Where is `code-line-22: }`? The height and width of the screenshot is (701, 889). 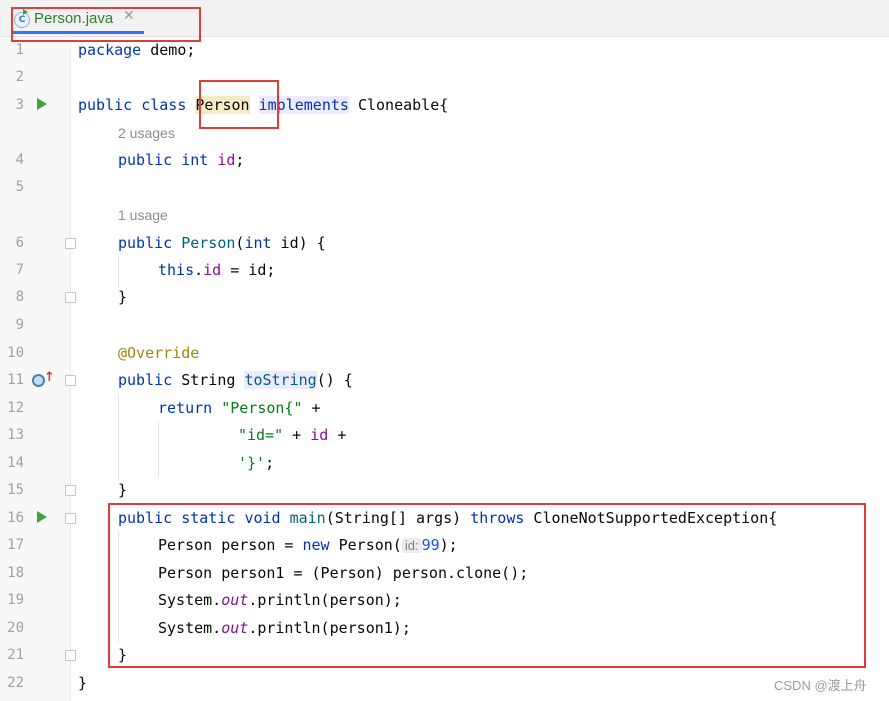
code-line-22: } is located at coordinates (82, 683).